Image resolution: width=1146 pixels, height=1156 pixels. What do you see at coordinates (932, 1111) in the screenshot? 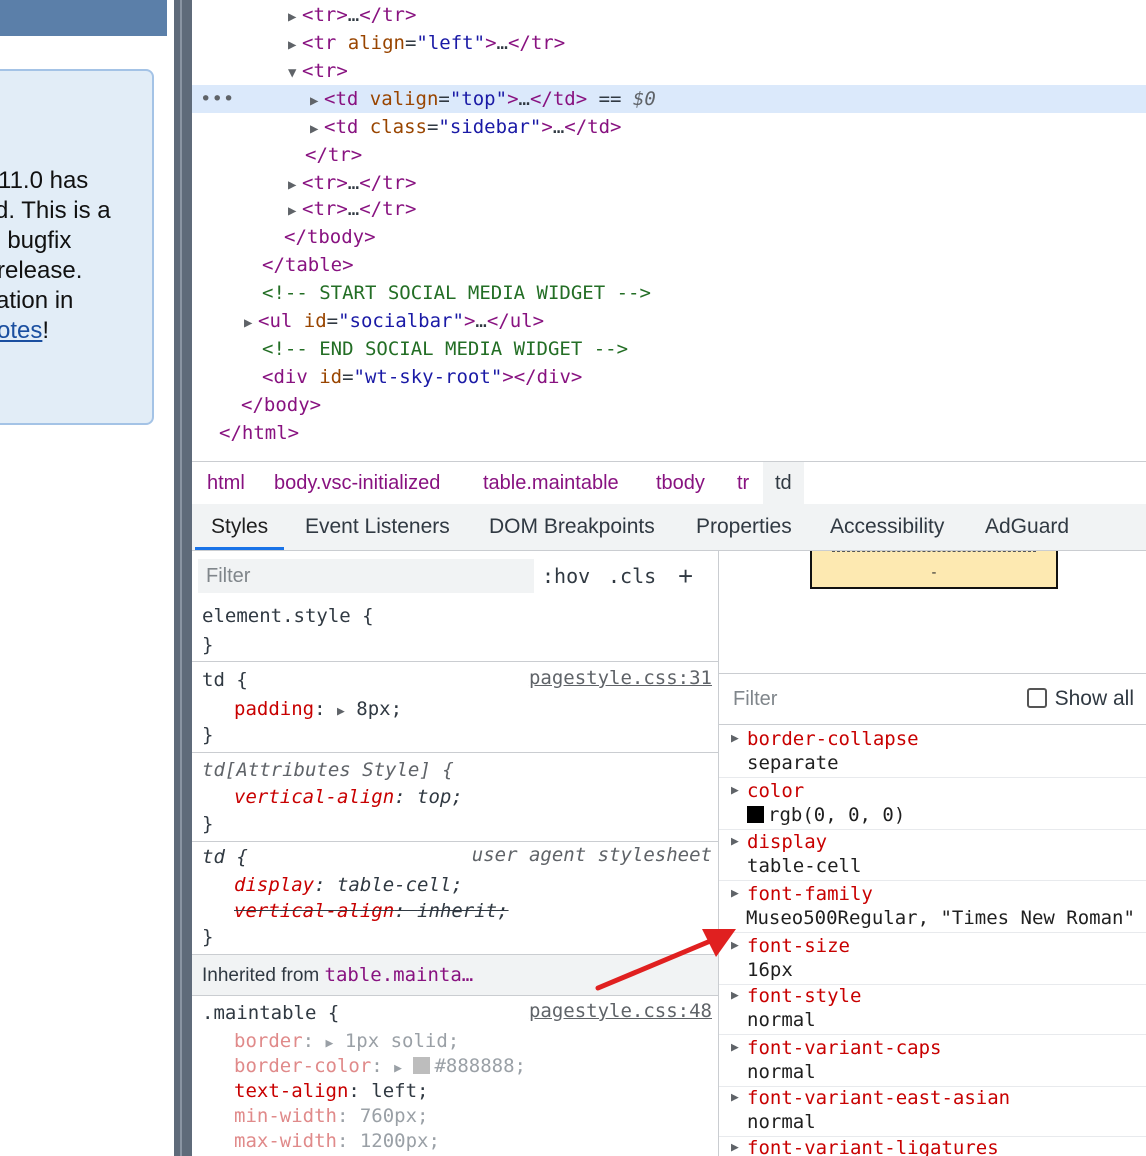
I see `computed-property: ▶ font-variant-east-asian normal` at bounding box center [932, 1111].